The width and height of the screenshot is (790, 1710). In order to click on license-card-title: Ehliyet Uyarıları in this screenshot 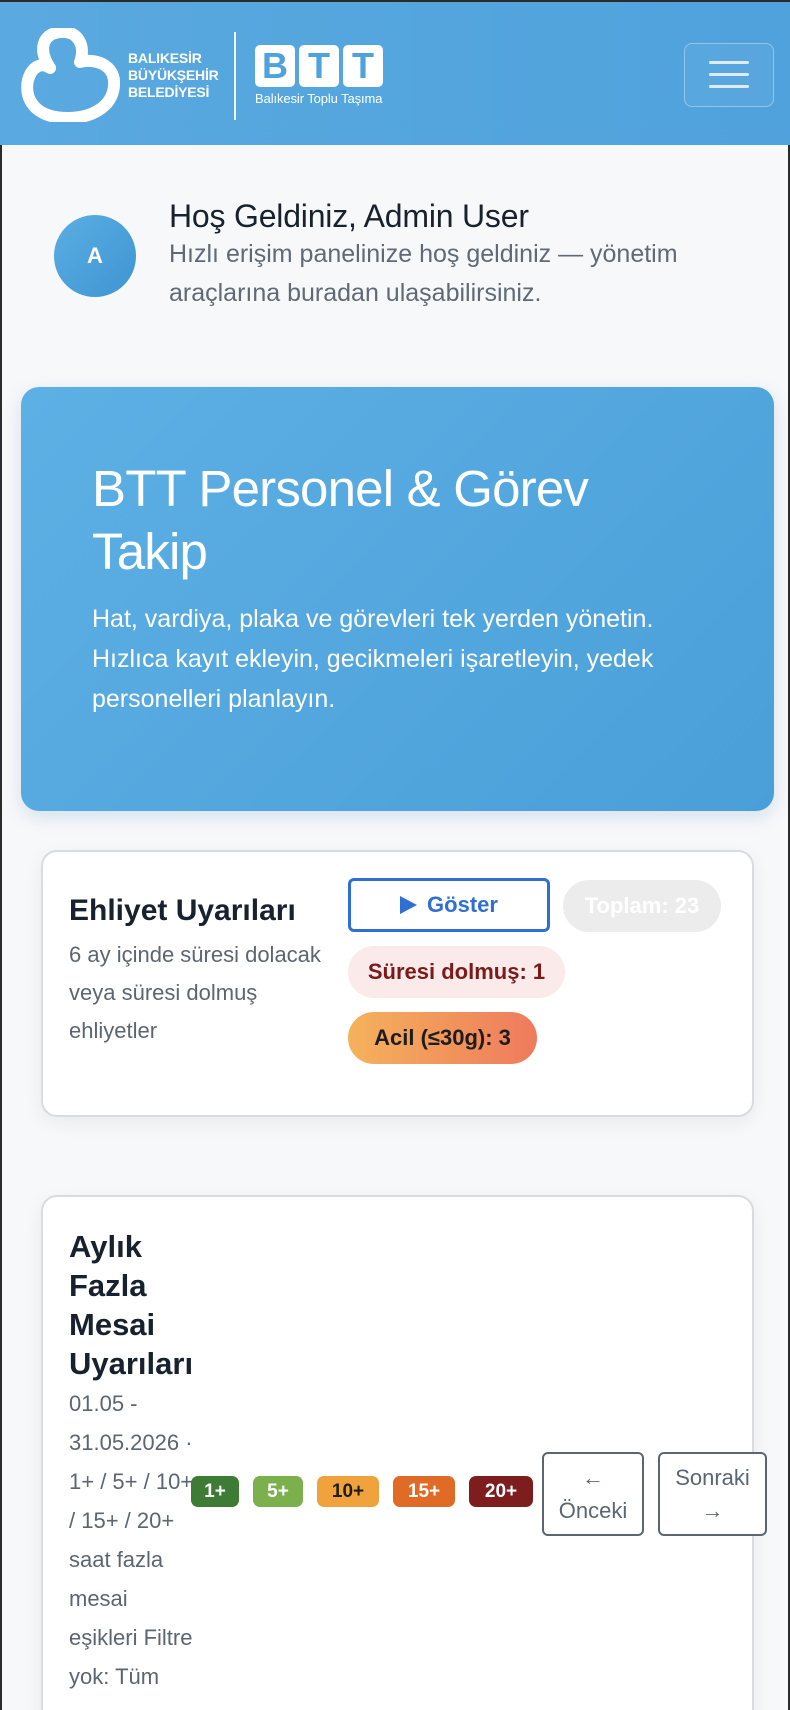, I will do `click(182, 910)`.